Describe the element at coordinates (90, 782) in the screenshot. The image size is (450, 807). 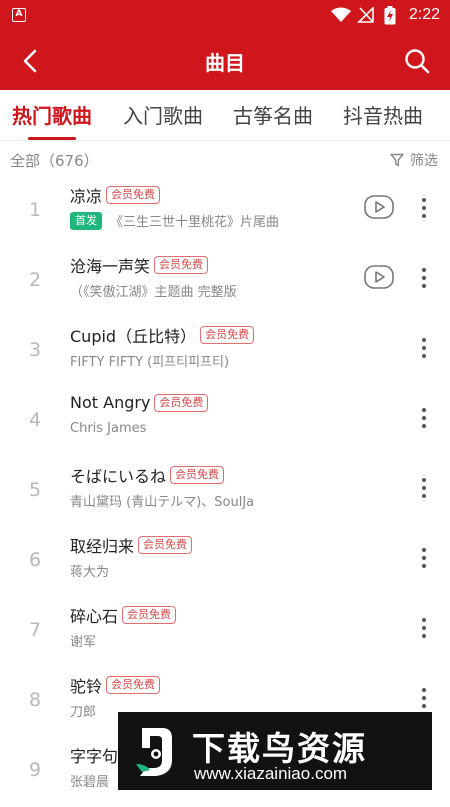
I see `song-artist: 张碧晨` at that location.